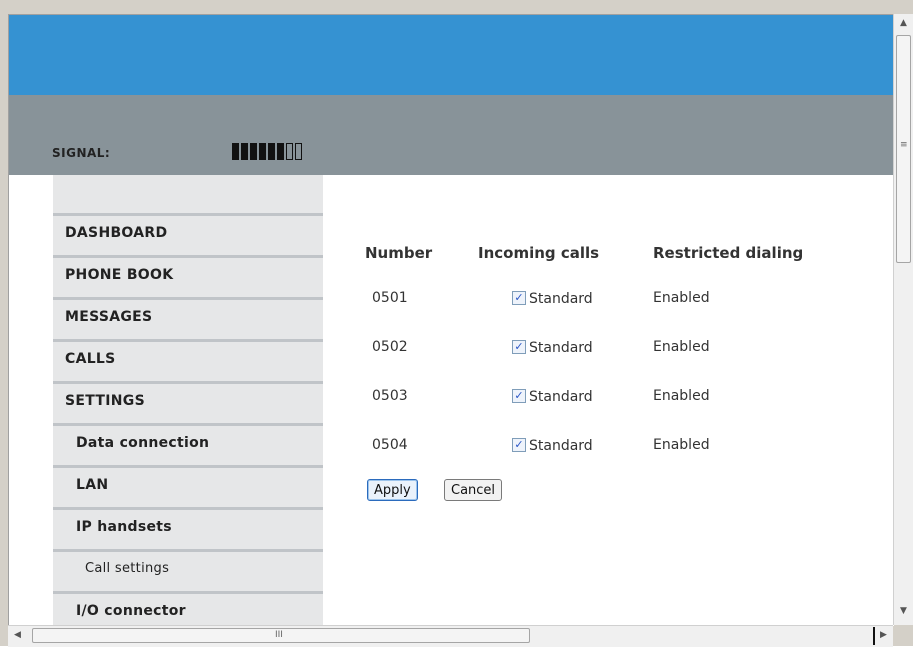 The width and height of the screenshot is (913, 647). Describe the element at coordinates (188, 232) in the screenshot. I see `sidebar-item-dashboard: DASHBOARD` at that location.